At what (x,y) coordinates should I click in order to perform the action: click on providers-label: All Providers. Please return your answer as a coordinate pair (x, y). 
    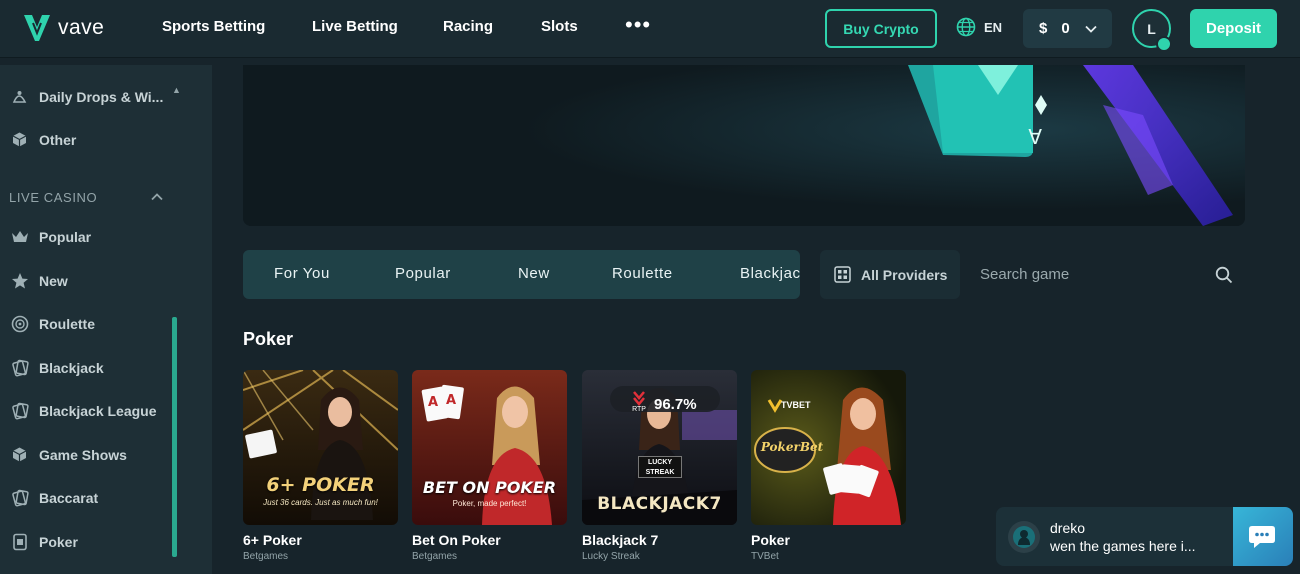
    Looking at the image, I should click on (904, 274).